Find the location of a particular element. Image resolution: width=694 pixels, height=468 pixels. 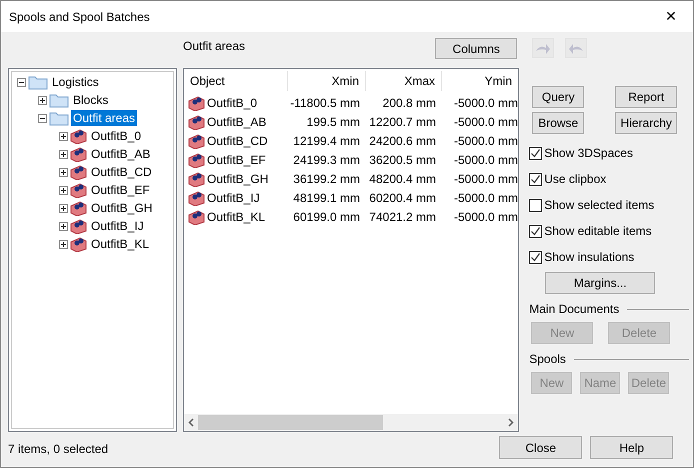

close-button: ✕ is located at coordinates (671, 17).